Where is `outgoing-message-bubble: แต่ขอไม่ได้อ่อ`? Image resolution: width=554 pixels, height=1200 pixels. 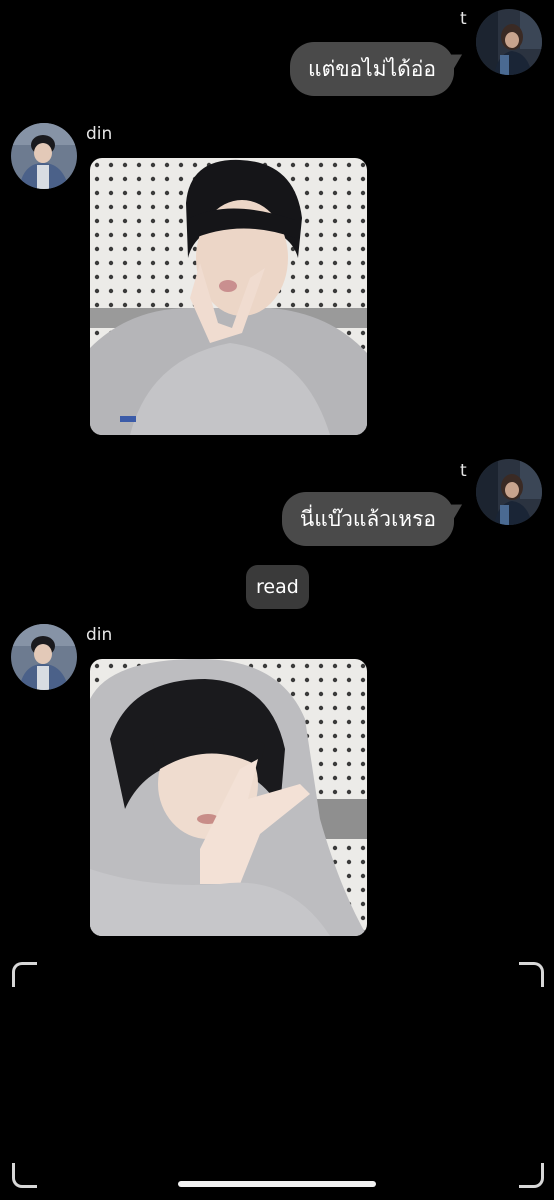 outgoing-message-bubble: แต่ขอไม่ได้อ่อ is located at coordinates (378, 69).